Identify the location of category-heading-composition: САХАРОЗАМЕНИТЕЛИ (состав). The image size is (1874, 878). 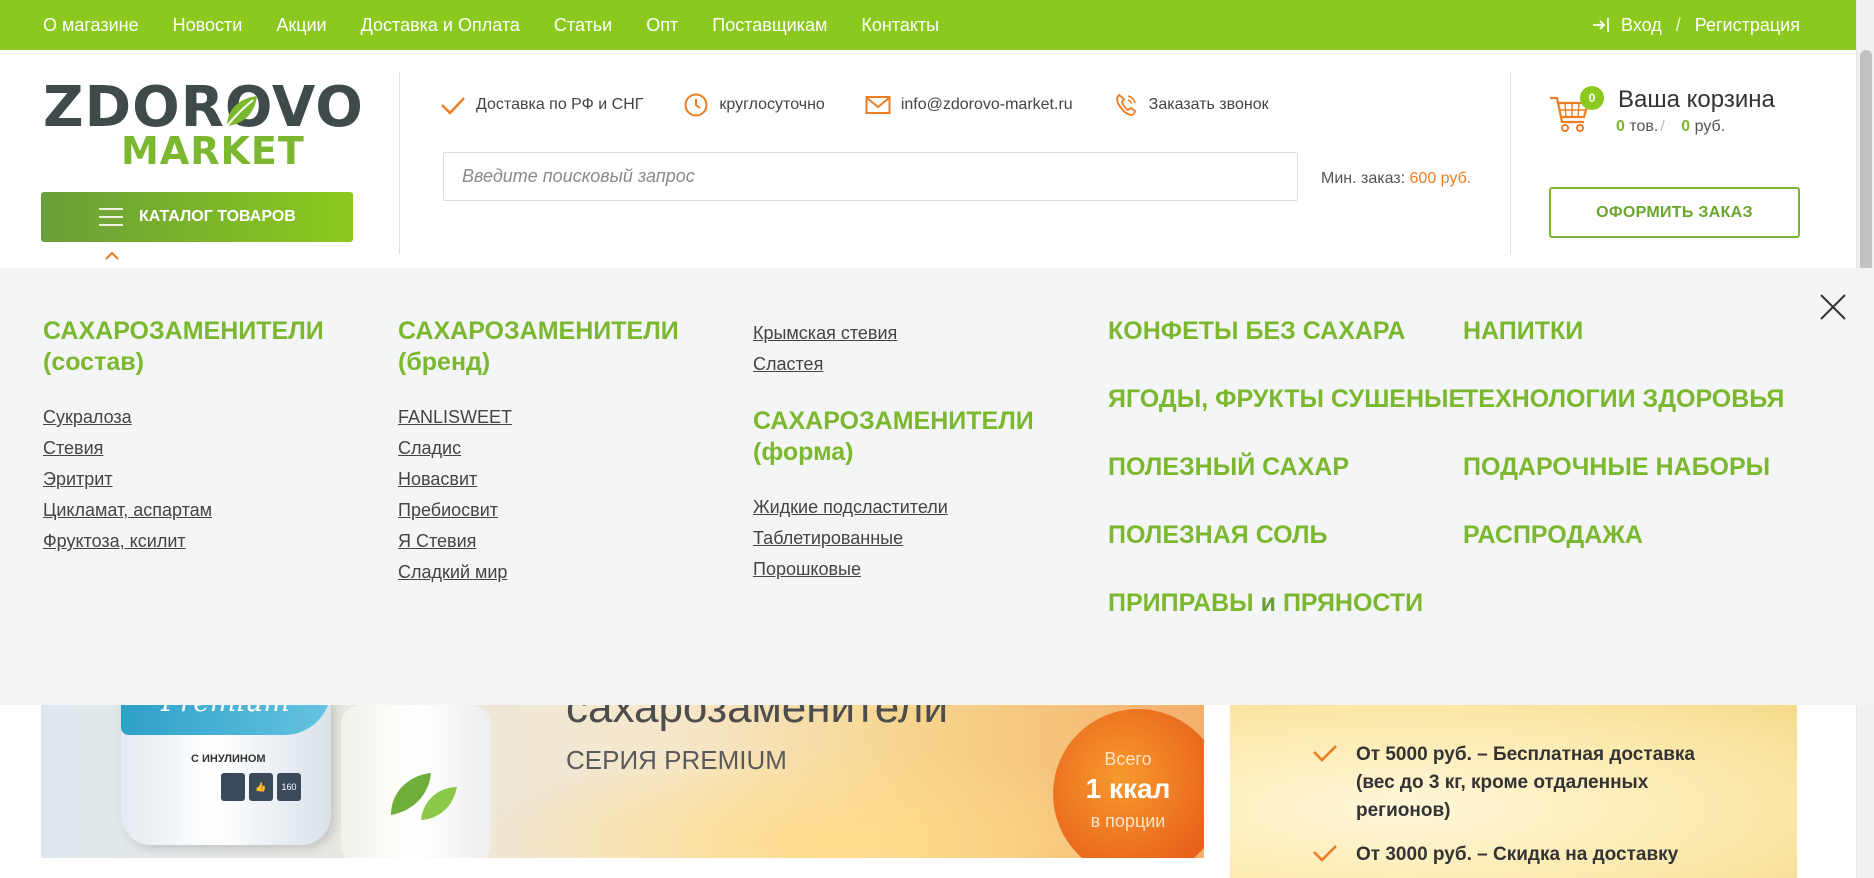
(183, 347).